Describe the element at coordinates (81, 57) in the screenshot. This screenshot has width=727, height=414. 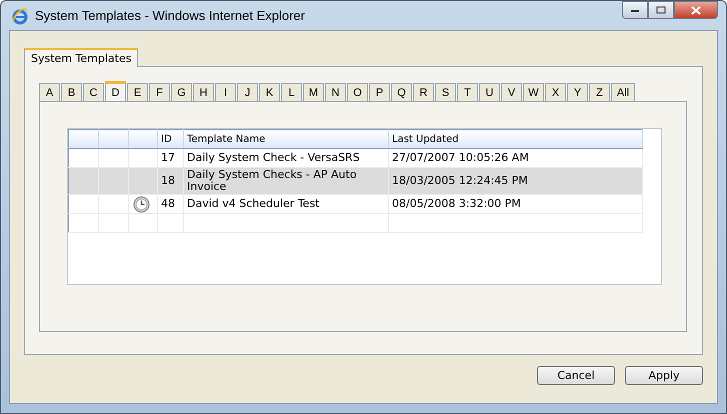
I see `tab: System Templates` at that location.